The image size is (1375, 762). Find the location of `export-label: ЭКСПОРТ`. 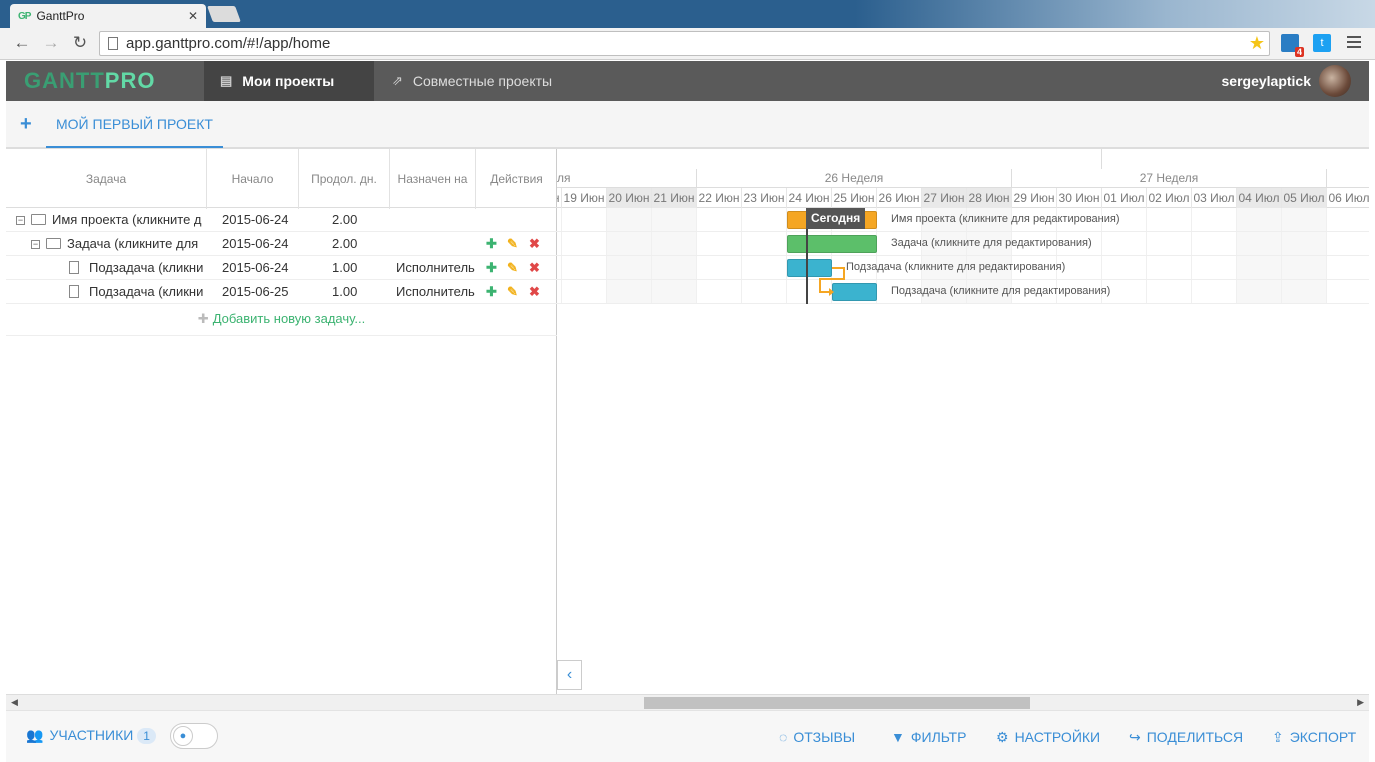

export-label: ЭКСПОРТ is located at coordinates (1323, 737).